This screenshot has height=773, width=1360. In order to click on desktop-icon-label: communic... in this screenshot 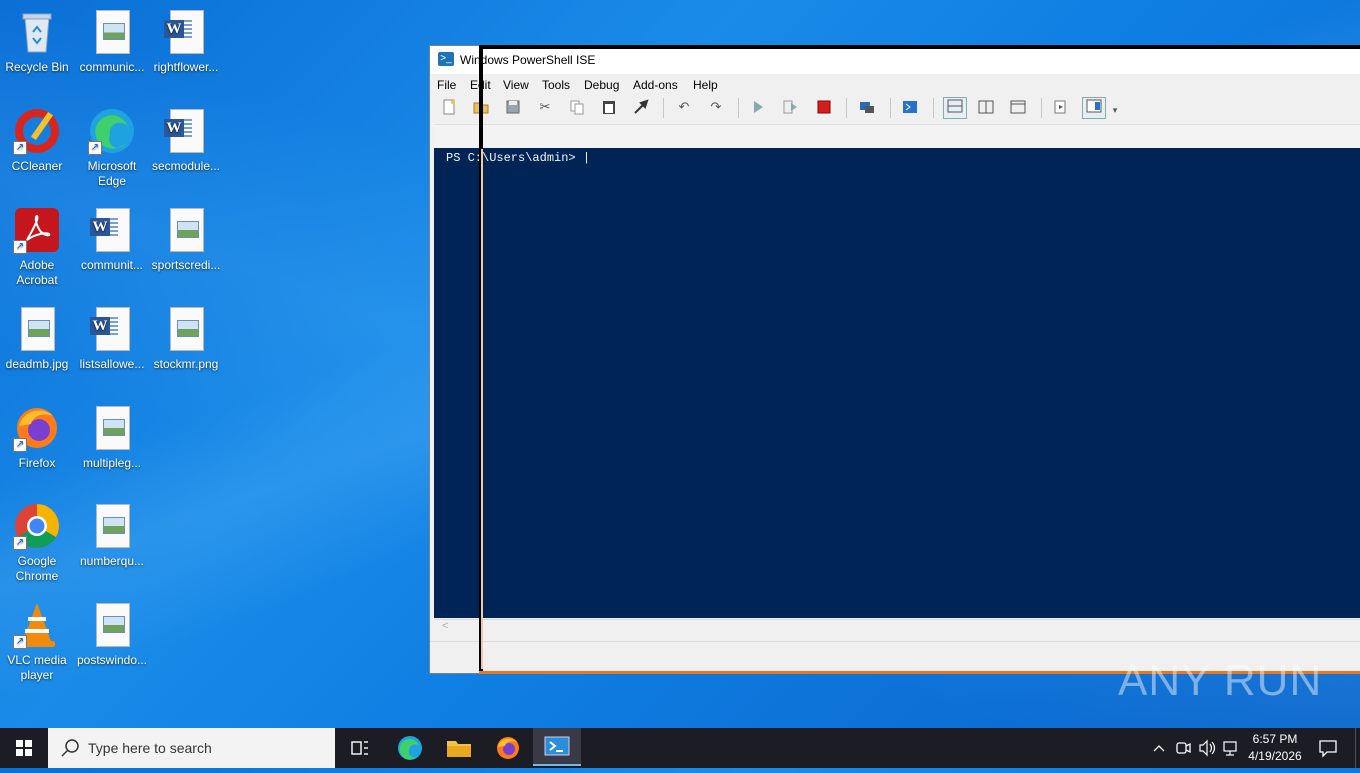, I will do `click(112, 67)`.